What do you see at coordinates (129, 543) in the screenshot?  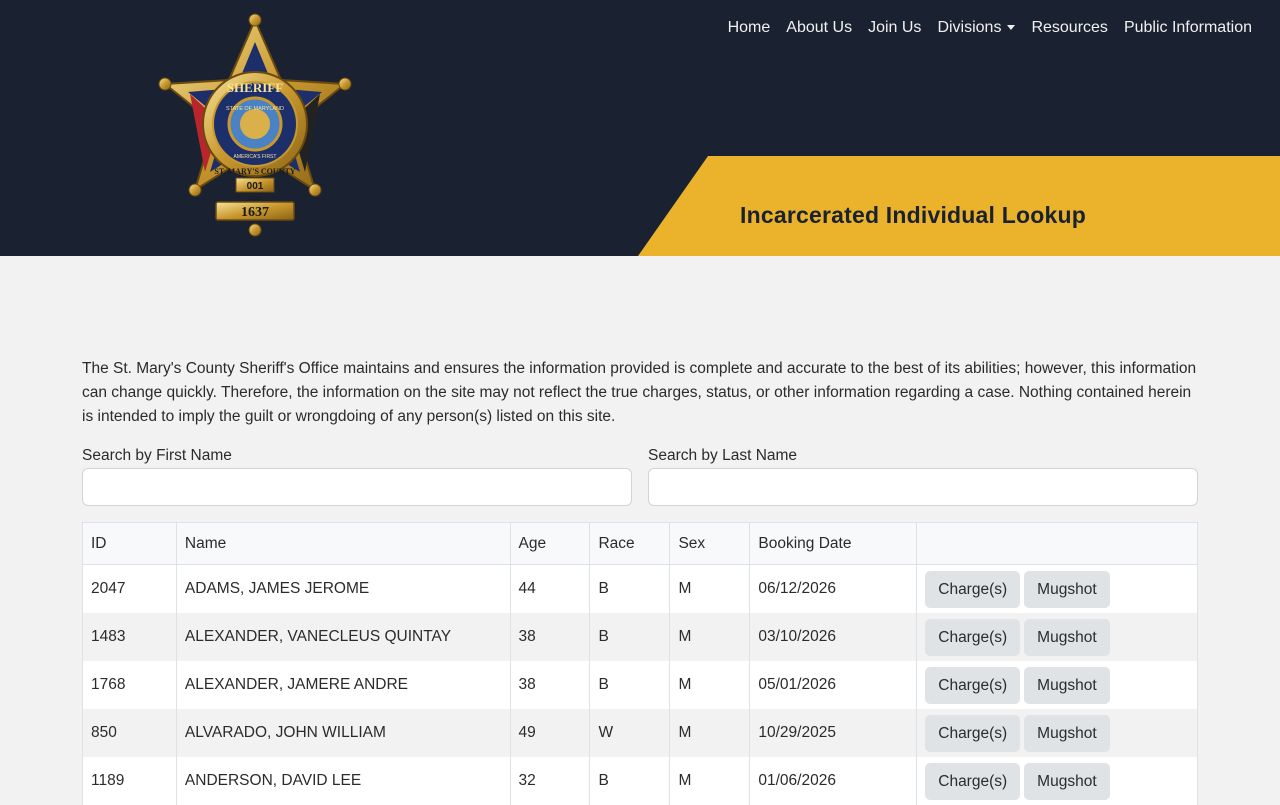 I see `col-header-id: ID` at bounding box center [129, 543].